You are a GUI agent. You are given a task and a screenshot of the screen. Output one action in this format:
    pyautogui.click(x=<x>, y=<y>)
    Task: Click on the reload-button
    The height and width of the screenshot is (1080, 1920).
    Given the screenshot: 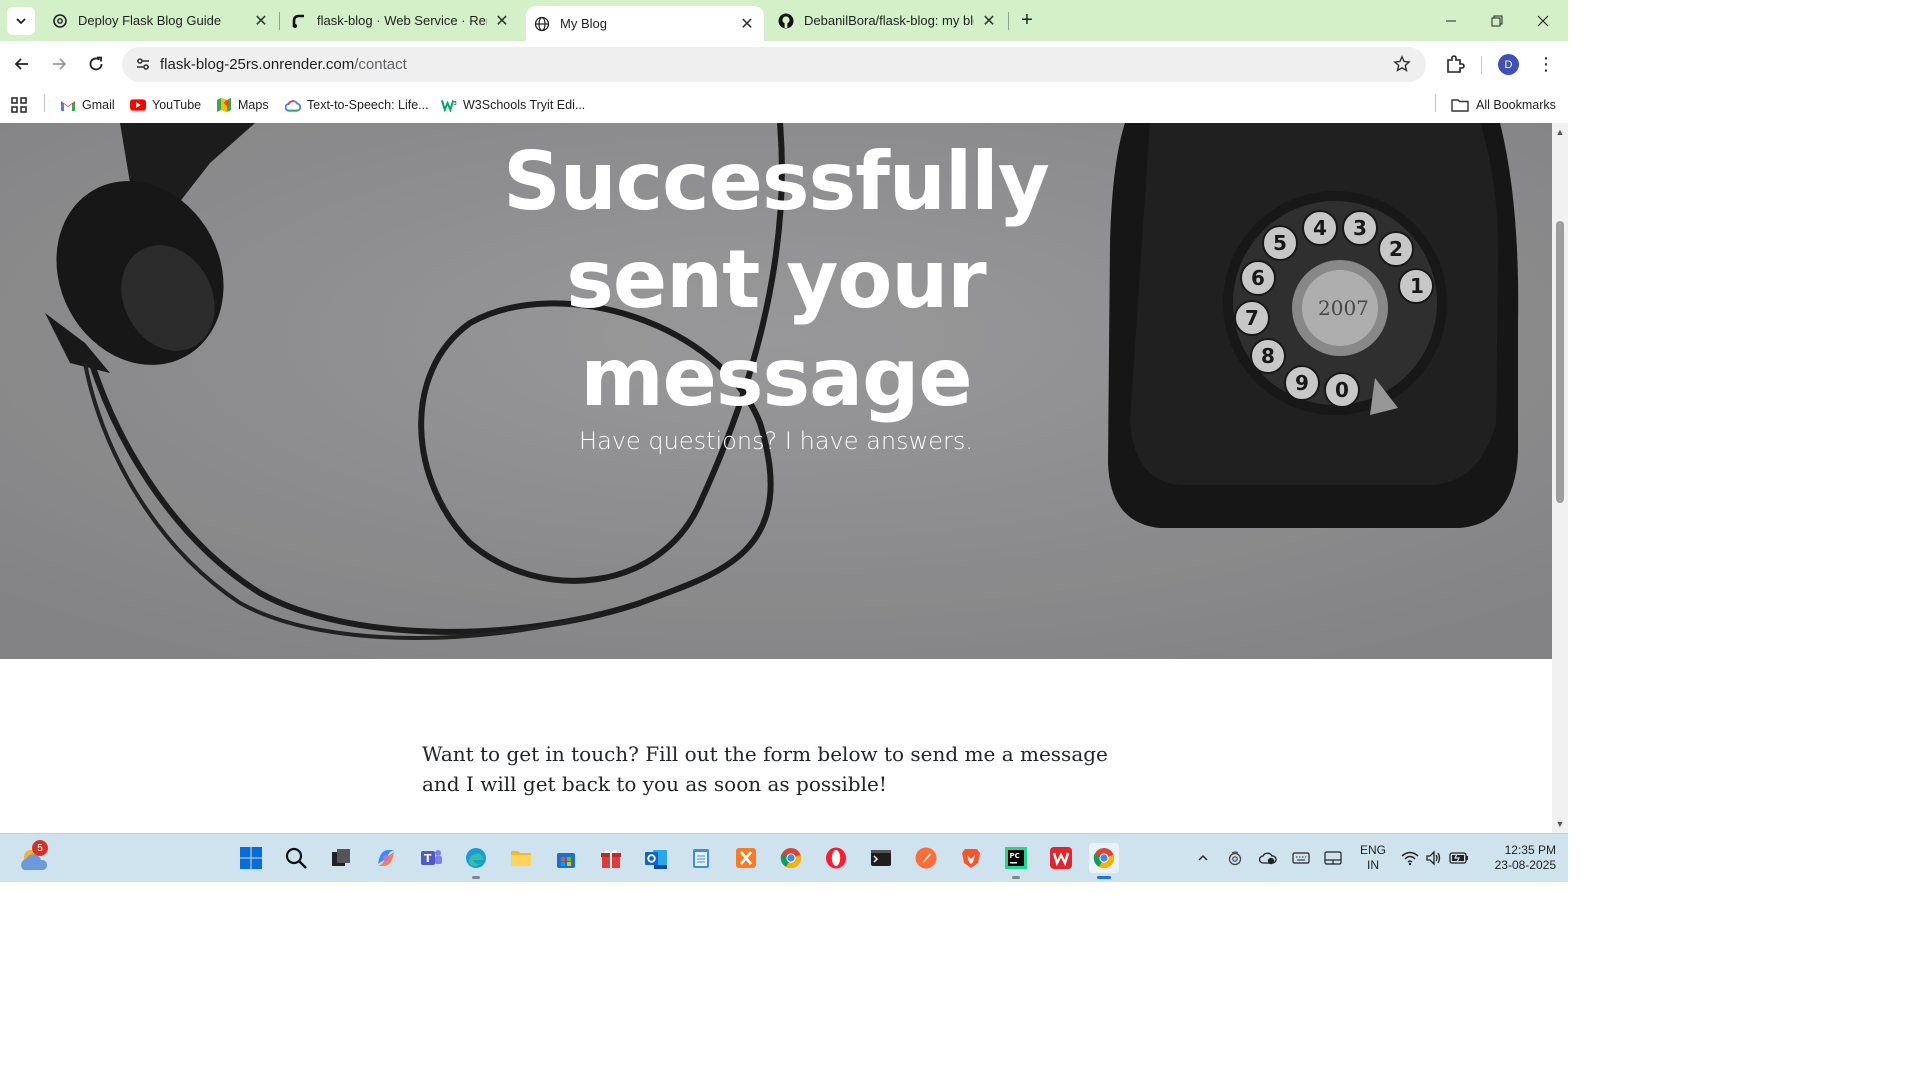 What is the action you would take?
    pyautogui.click(x=96, y=64)
    